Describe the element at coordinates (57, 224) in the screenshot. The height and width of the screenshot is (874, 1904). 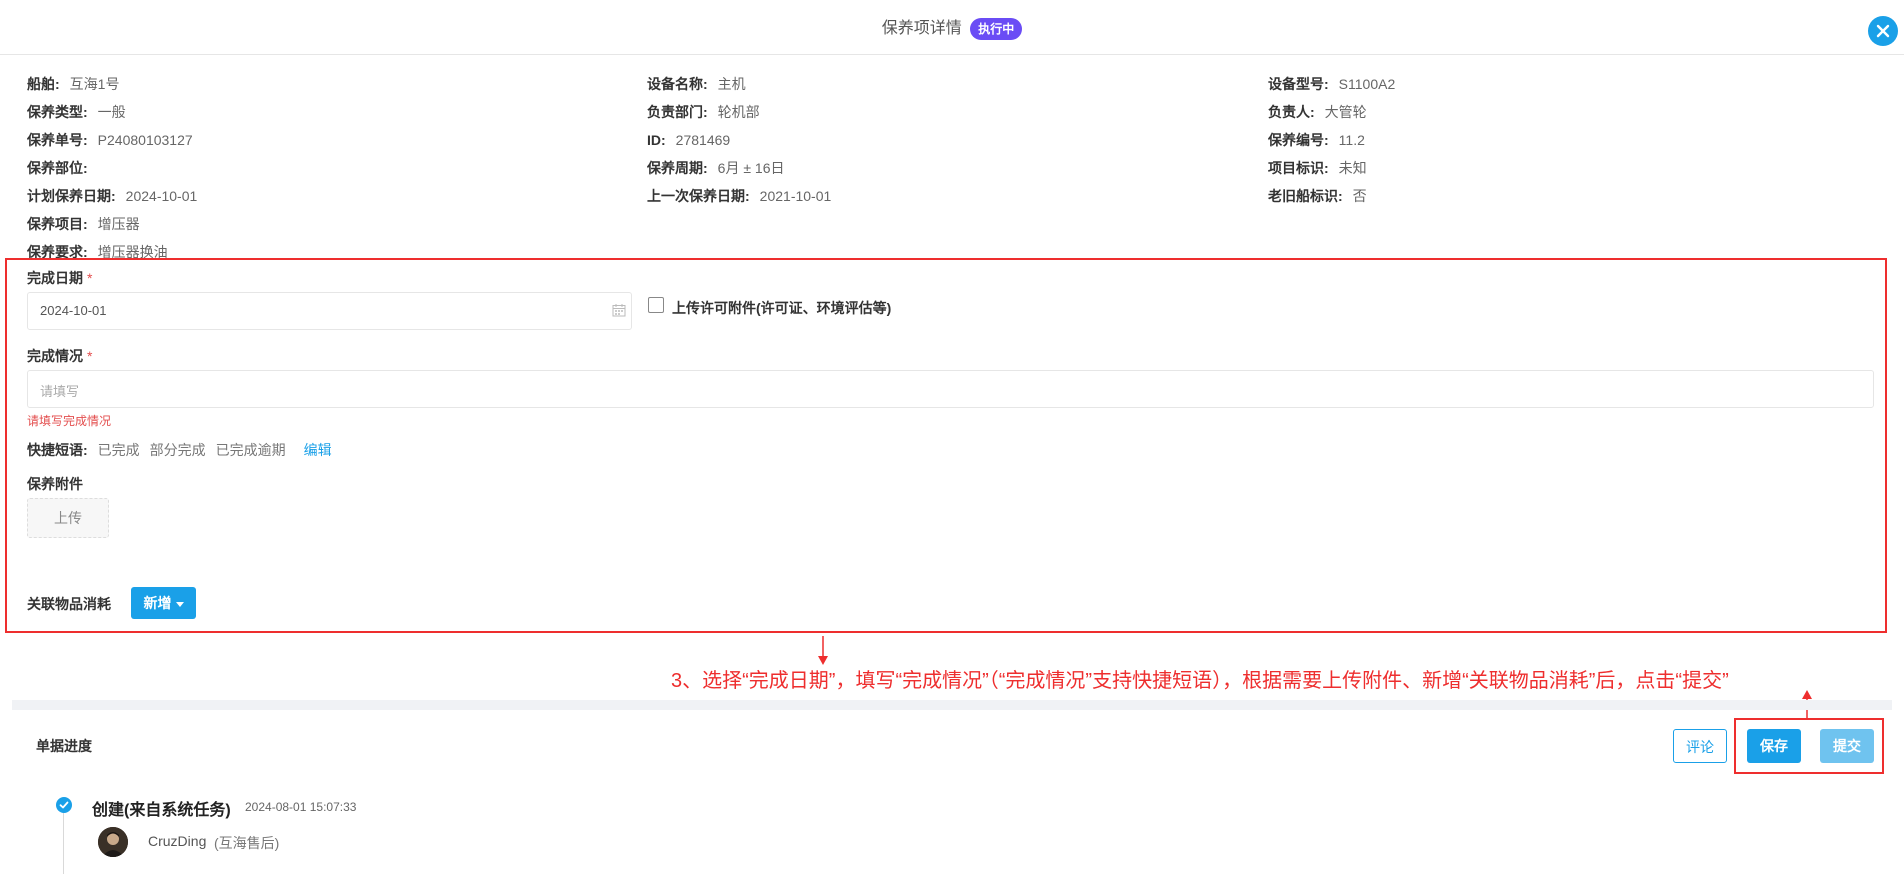
I see `info-label: 保养项目:` at that location.